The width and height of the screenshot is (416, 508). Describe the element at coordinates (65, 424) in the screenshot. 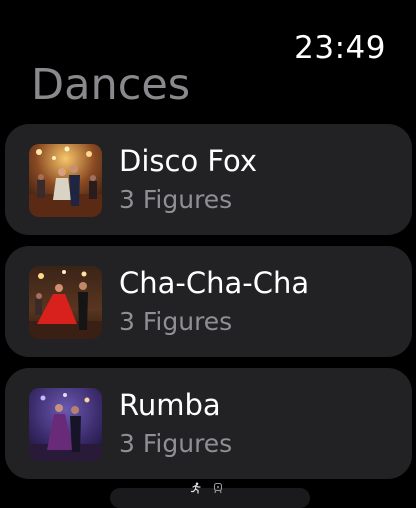

I see `rumba-photo` at that location.